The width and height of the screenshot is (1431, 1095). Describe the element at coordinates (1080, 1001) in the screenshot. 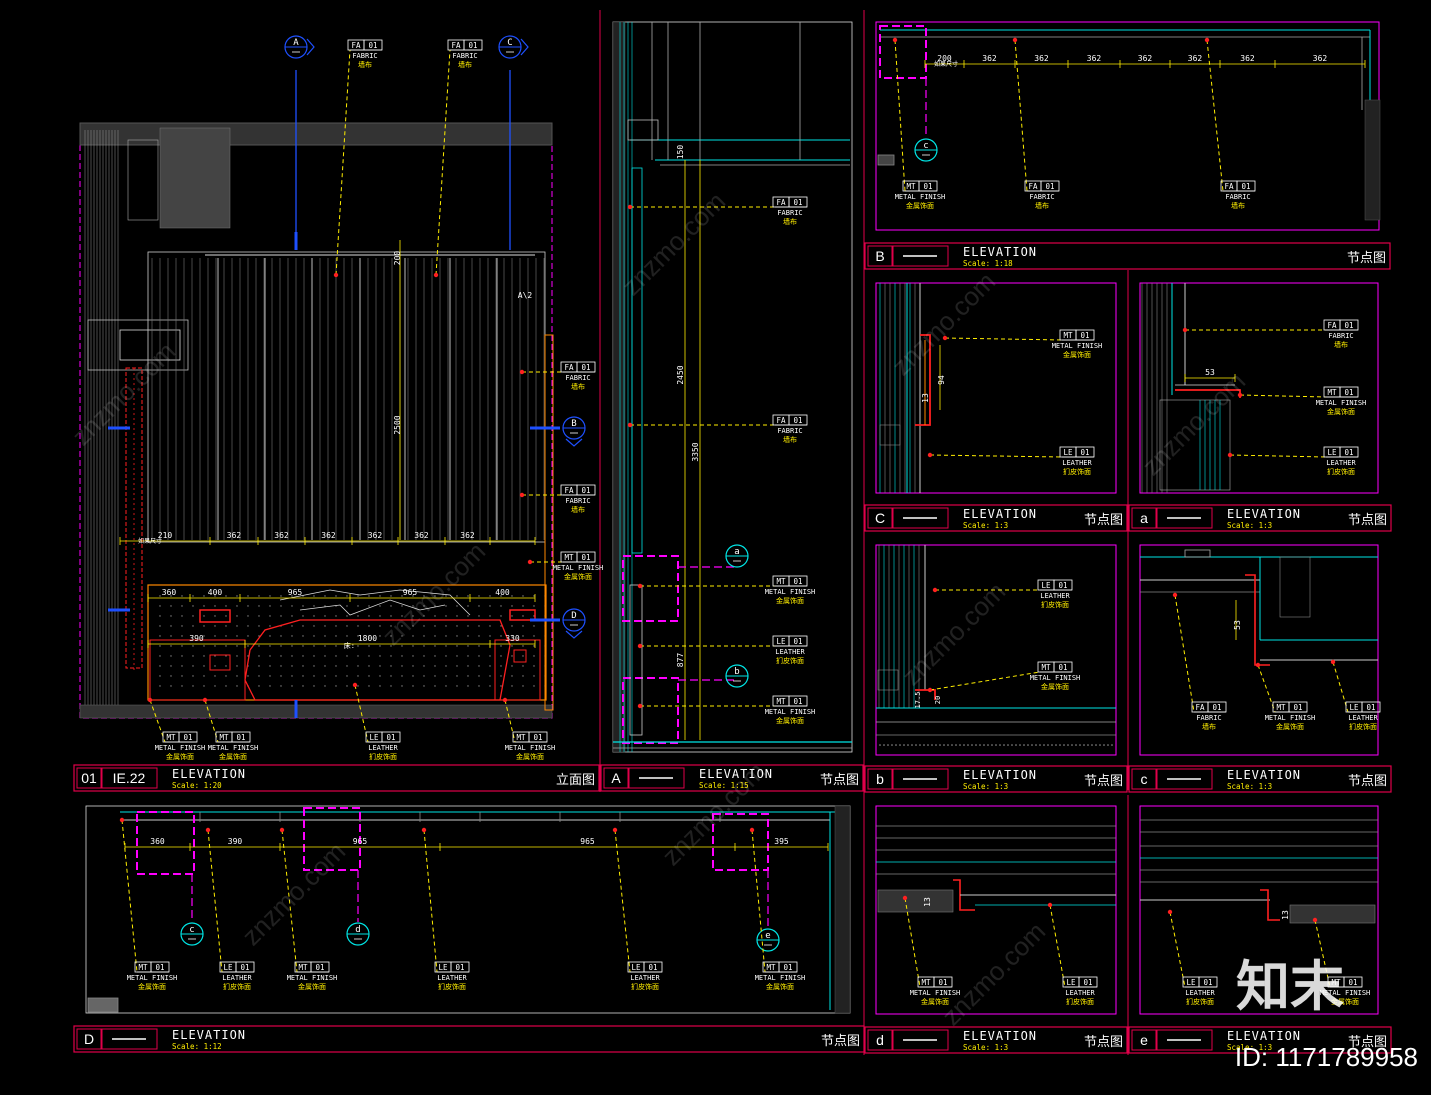

I see `tag-material-cn: 扪皮饰面` at that location.